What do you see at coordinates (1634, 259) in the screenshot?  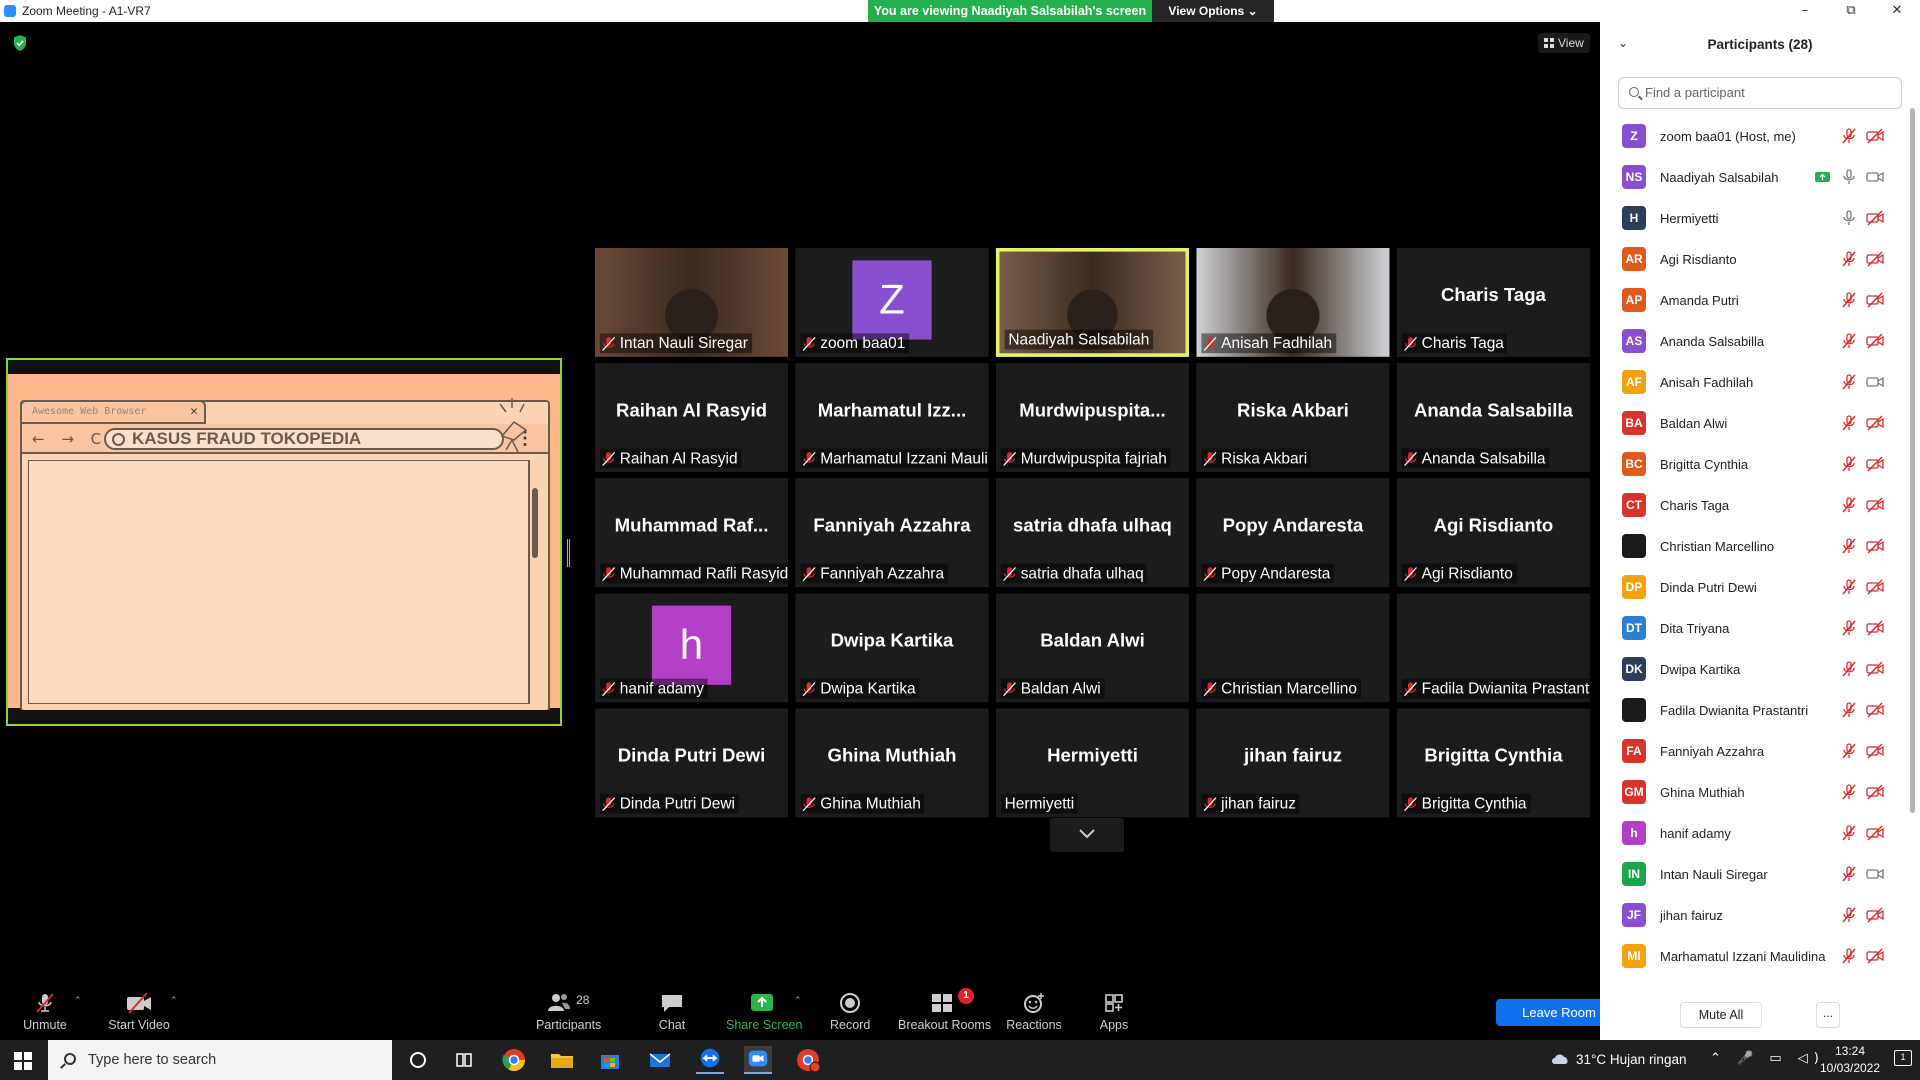 I see `avatar: AR` at bounding box center [1634, 259].